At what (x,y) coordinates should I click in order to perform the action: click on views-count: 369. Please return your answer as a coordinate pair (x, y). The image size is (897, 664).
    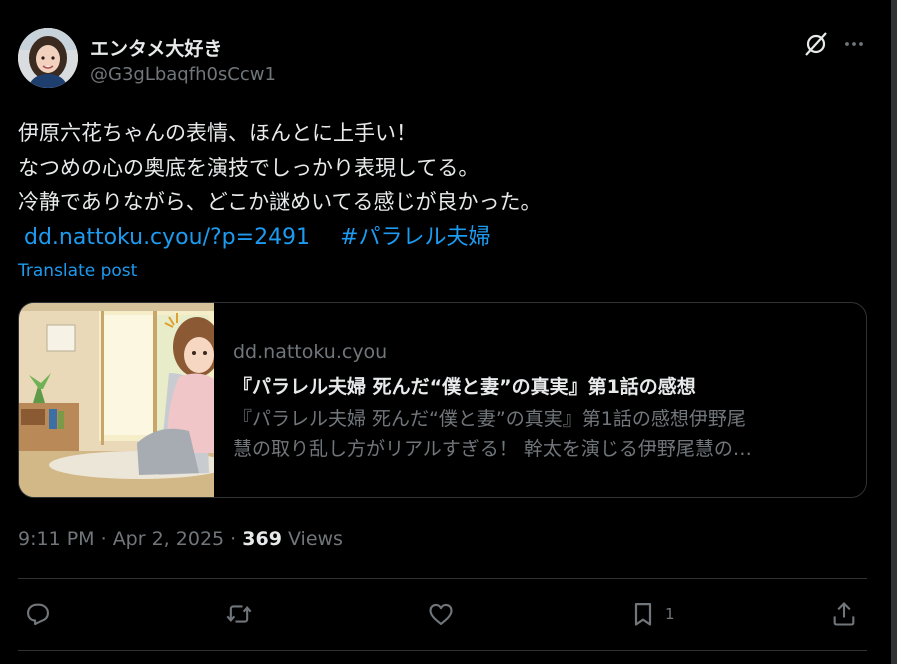
    Looking at the image, I should click on (262, 539).